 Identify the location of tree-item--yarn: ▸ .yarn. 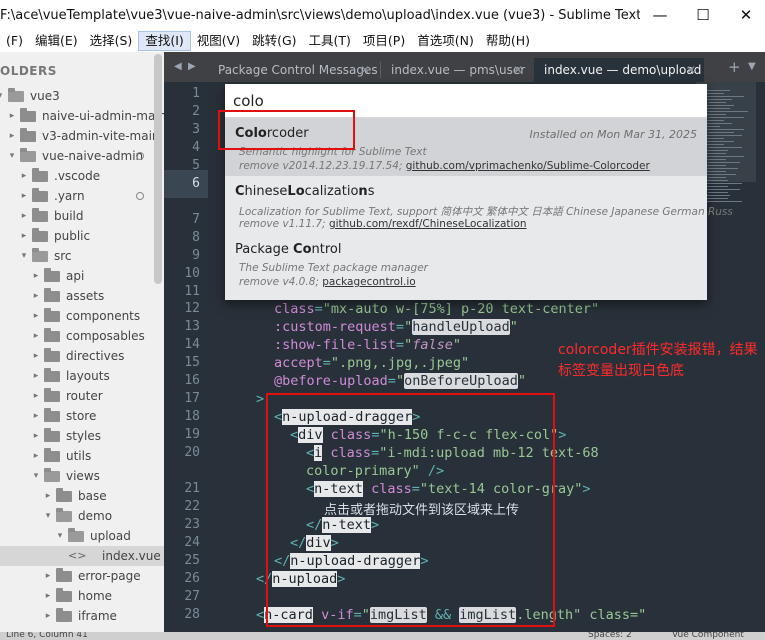
(82, 196).